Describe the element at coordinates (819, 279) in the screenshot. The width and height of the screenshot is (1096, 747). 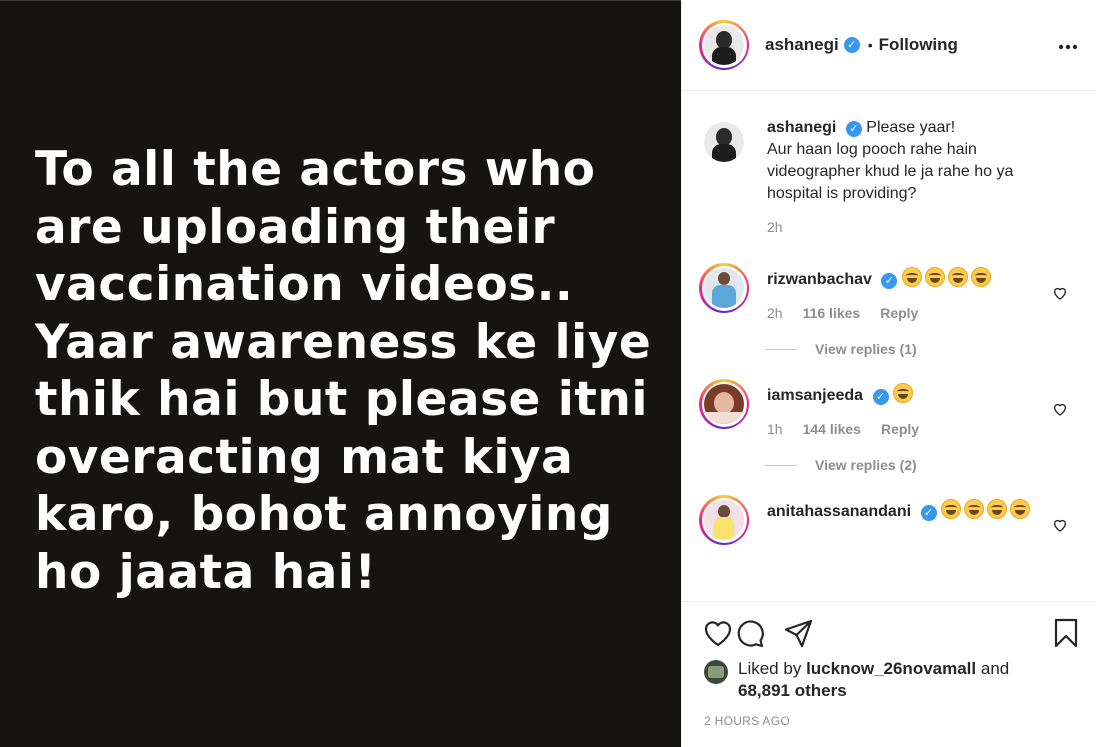
I see `comment-username: rizwanbachav` at that location.